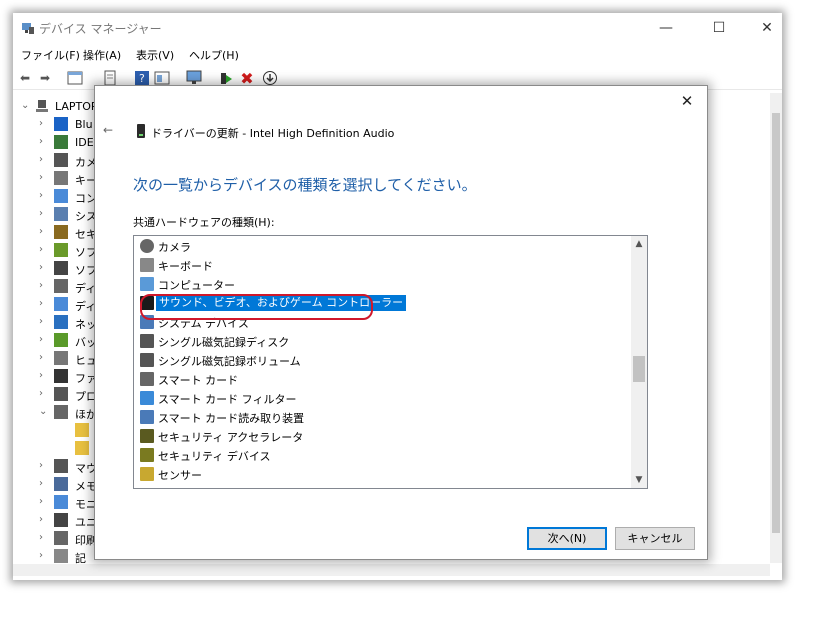  I want to click on list-item: セキュリティ アクセラレータ, so click(380, 436).